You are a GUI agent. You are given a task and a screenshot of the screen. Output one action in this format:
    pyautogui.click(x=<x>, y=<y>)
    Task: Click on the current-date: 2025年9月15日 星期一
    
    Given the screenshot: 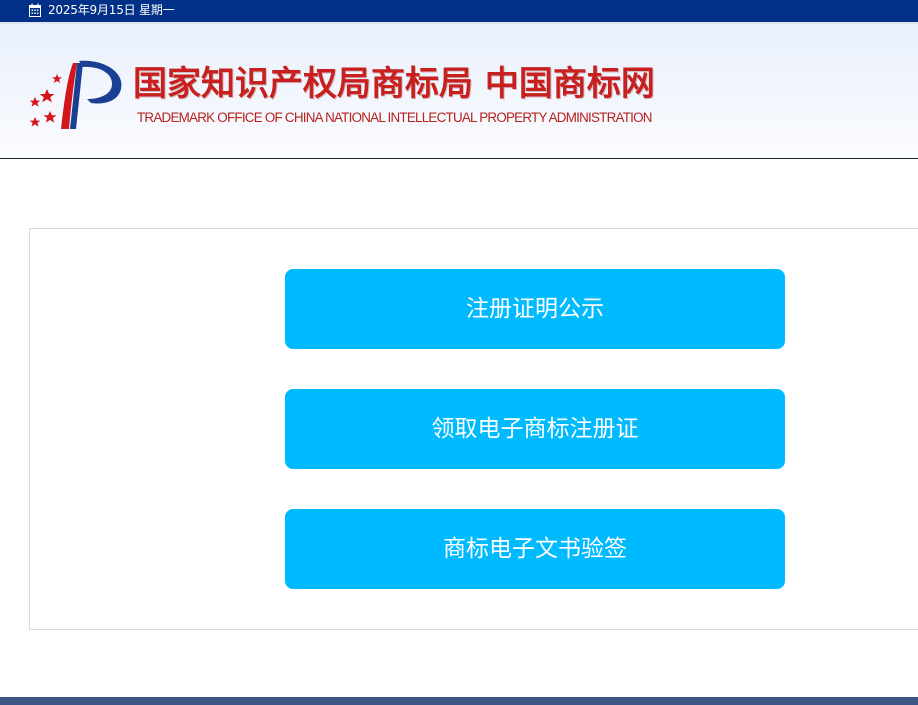 What is the action you would take?
    pyautogui.click(x=111, y=10)
    